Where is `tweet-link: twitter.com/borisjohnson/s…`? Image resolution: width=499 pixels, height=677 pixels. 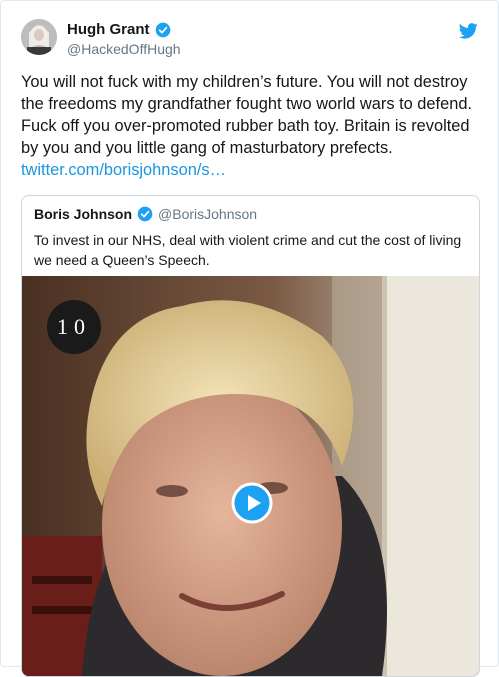 tweet-link: twitter.com/borisjohnson/s… is located at coordinates (123, 170).